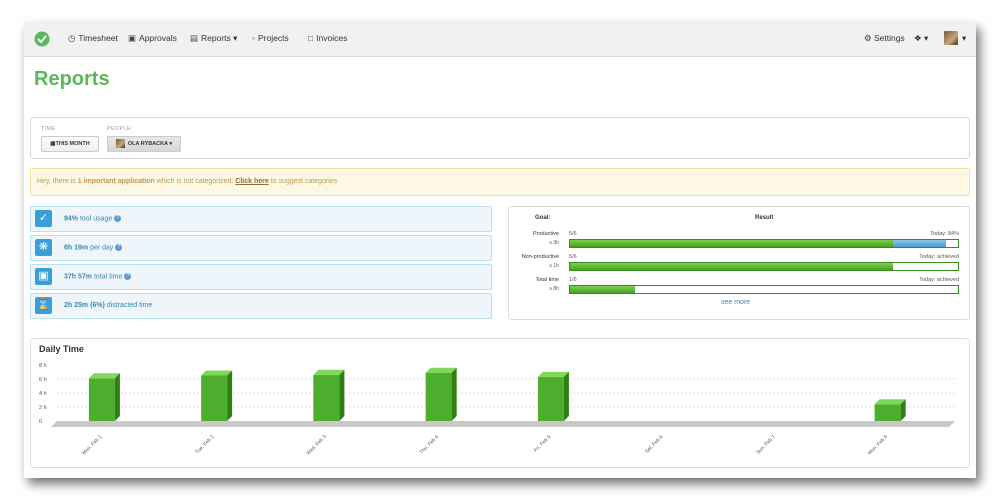  I want to click on nav-approvals: ▣ Approvals, so click(152, 38).